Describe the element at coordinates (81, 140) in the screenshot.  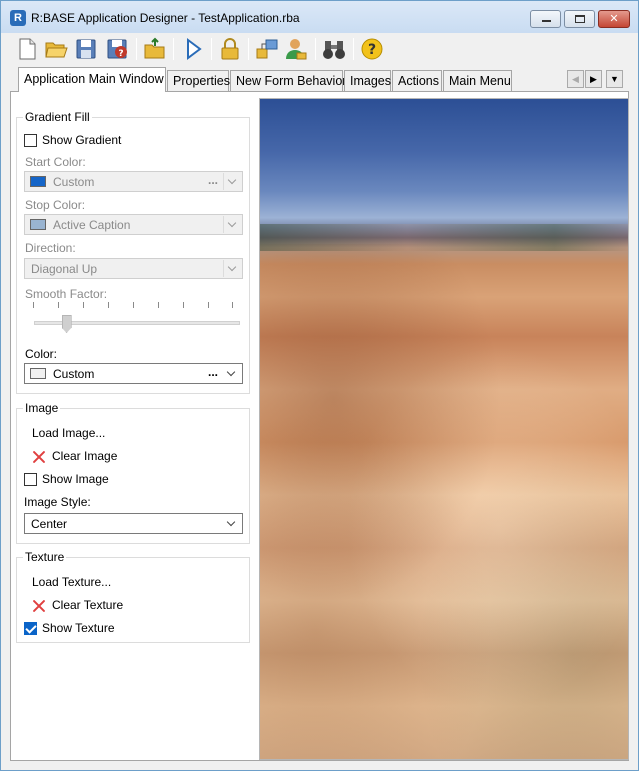
I see `show-gradient-label: Show Gradient` at that location.